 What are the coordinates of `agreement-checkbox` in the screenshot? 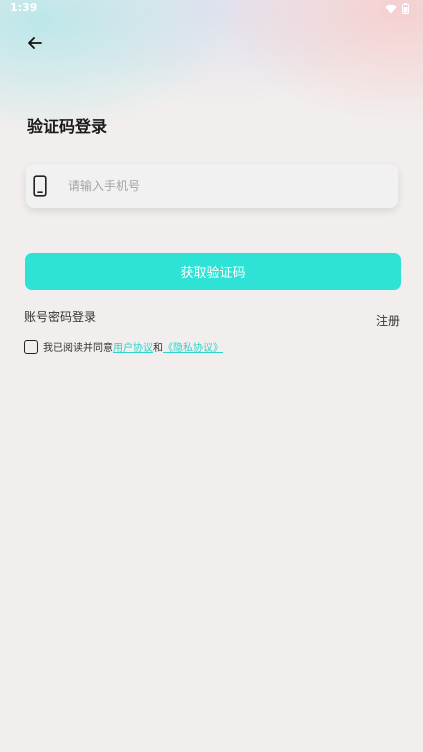 It's located at (31, 346).